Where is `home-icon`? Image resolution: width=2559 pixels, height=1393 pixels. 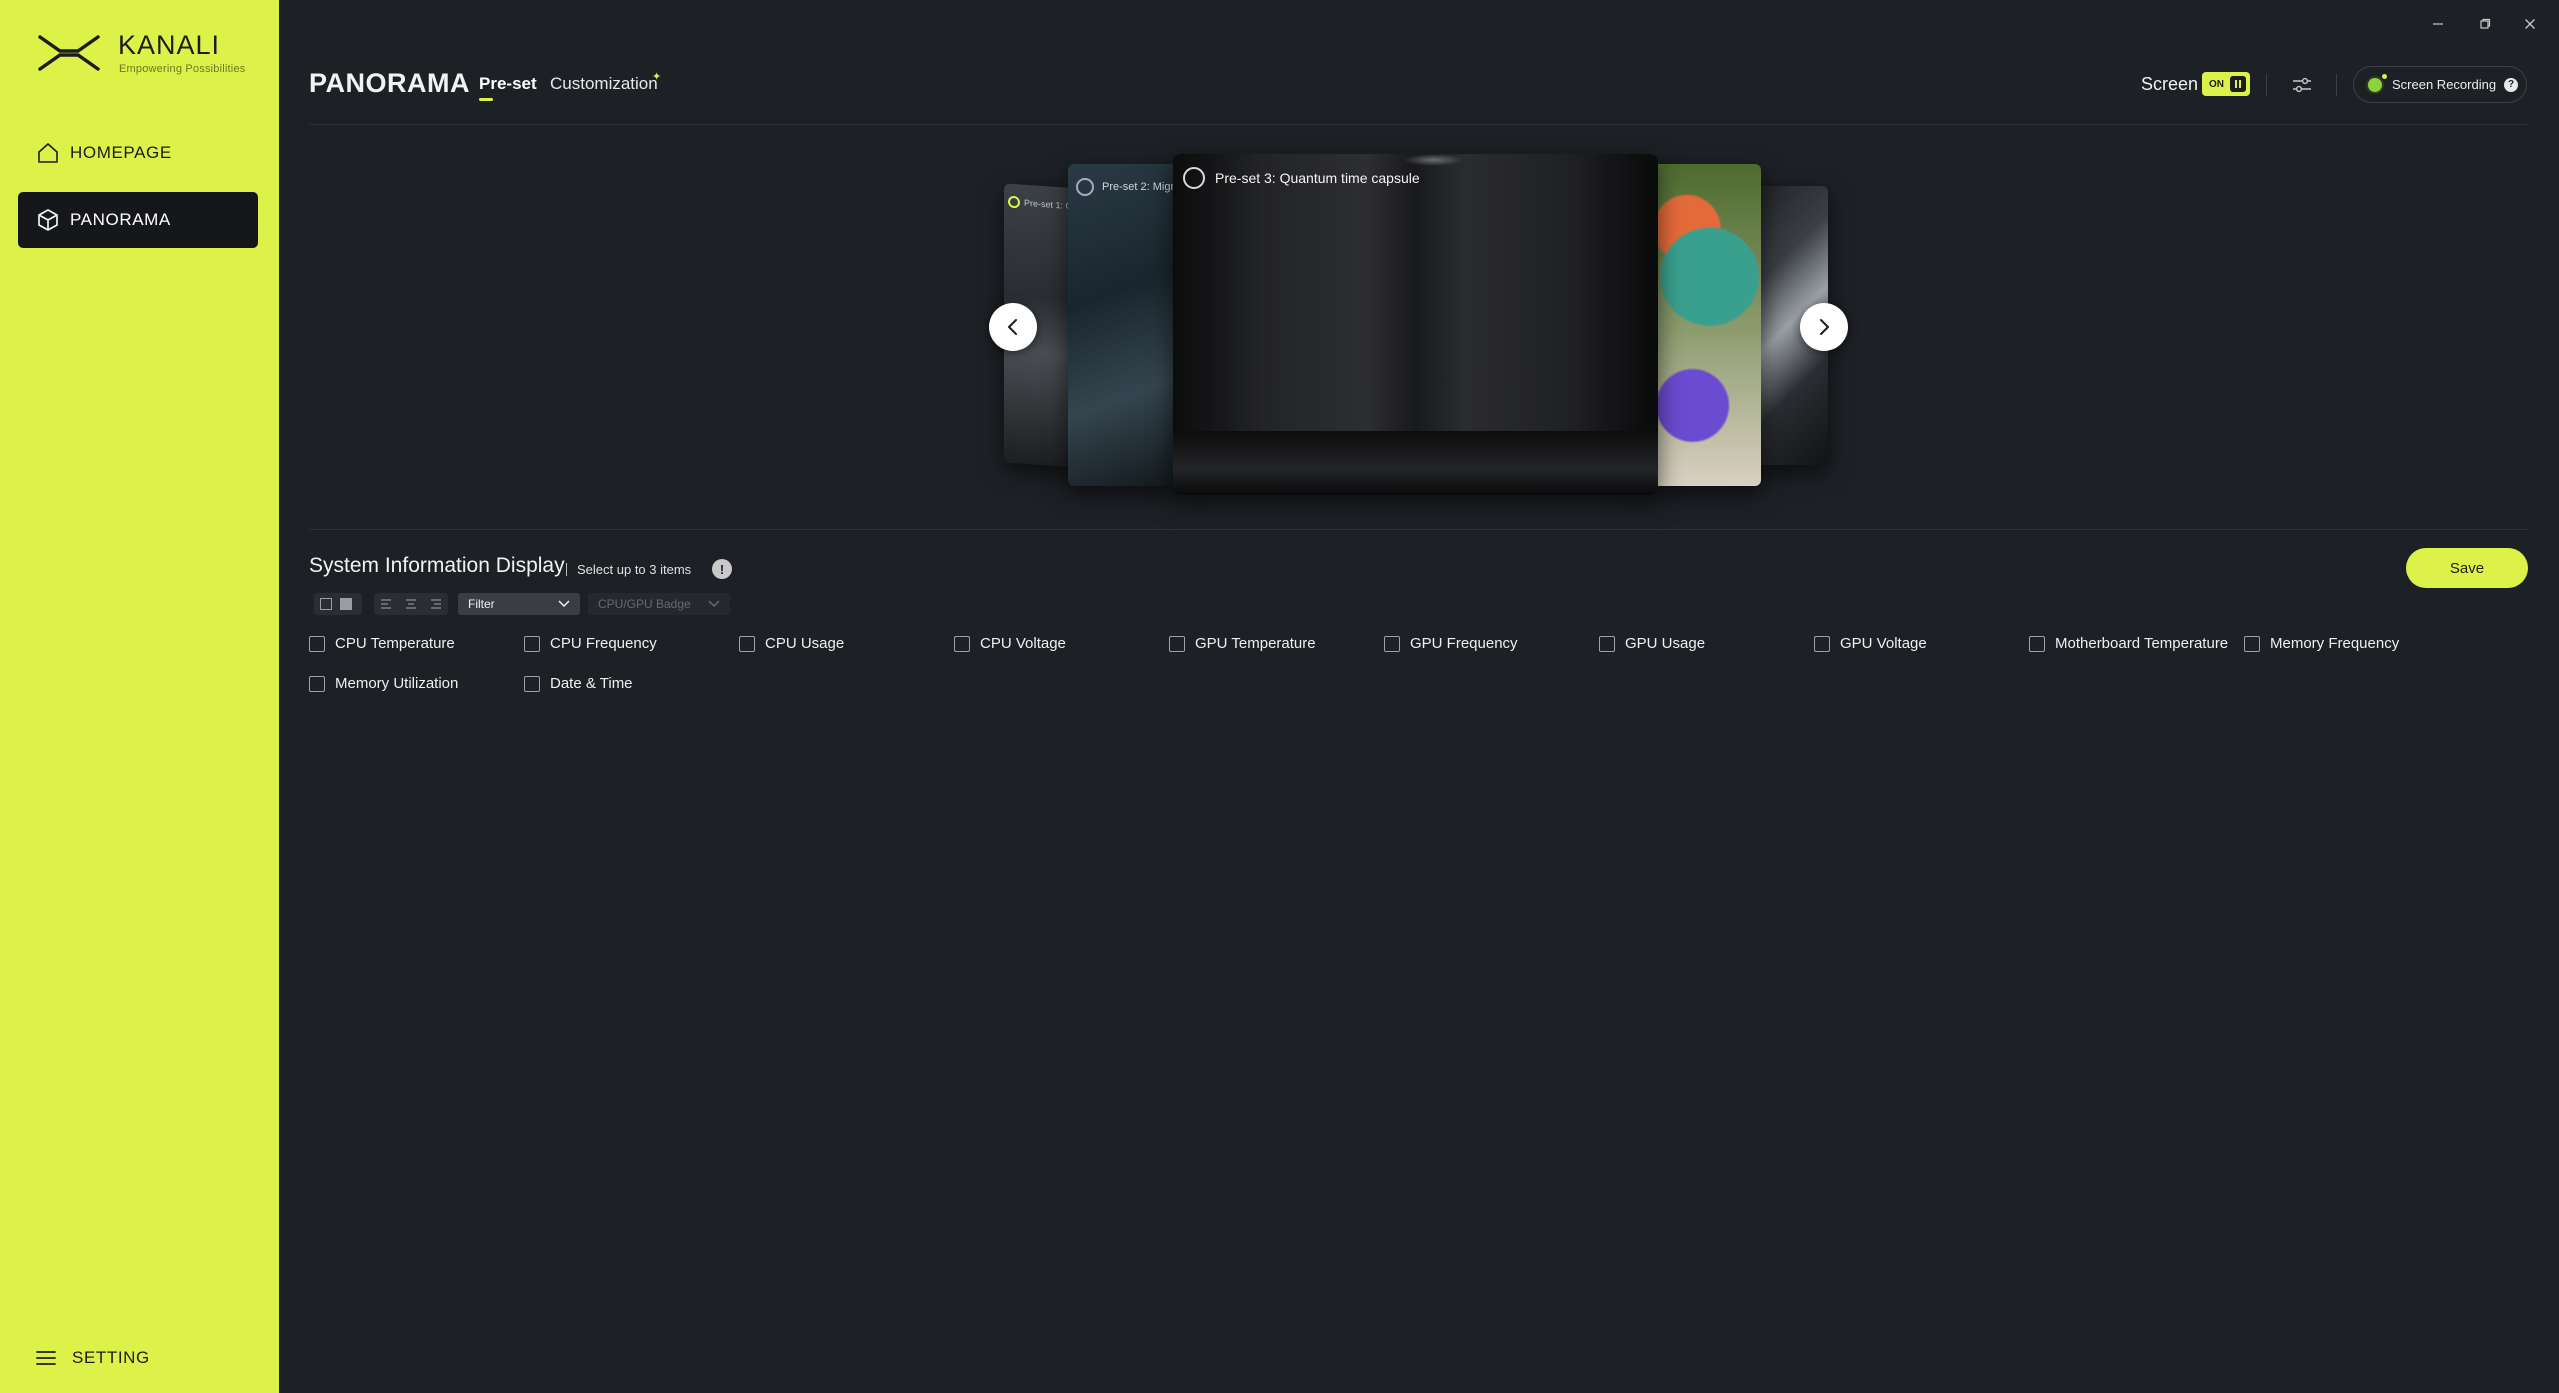 home-icon is located at coordinates (48, 153).